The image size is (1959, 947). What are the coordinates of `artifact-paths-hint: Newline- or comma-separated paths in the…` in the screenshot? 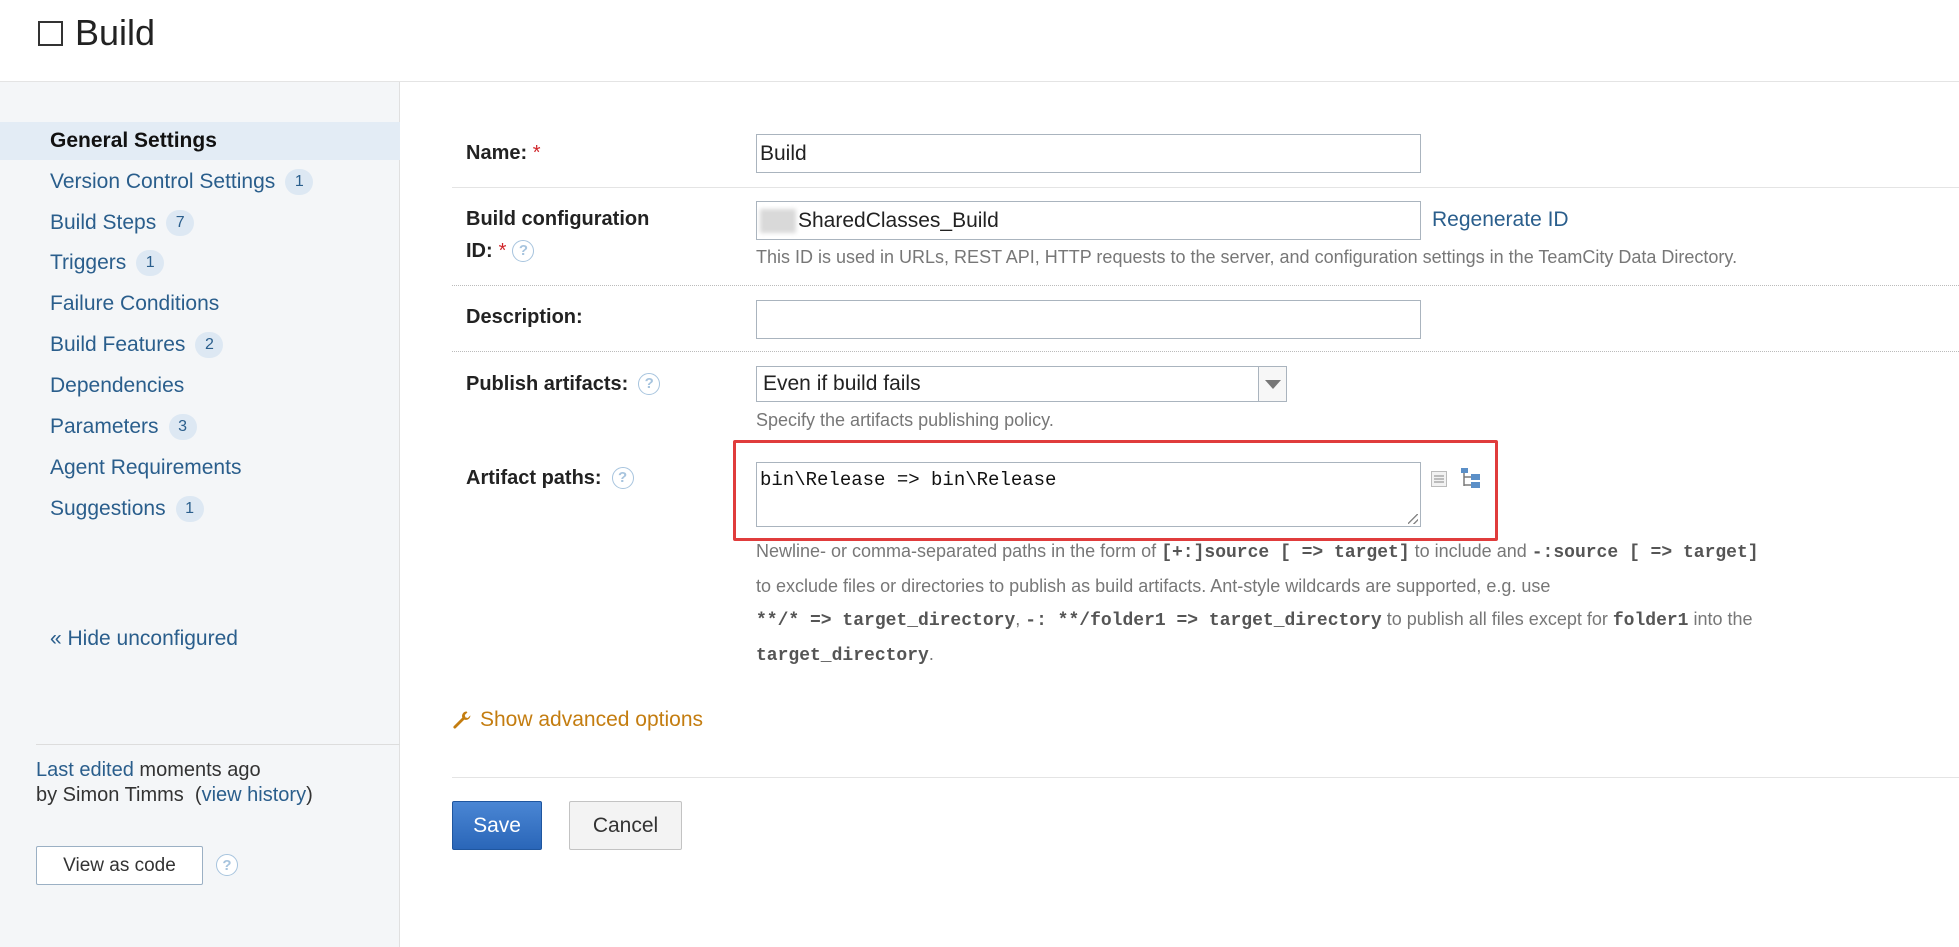 It's located at (1257, 603).